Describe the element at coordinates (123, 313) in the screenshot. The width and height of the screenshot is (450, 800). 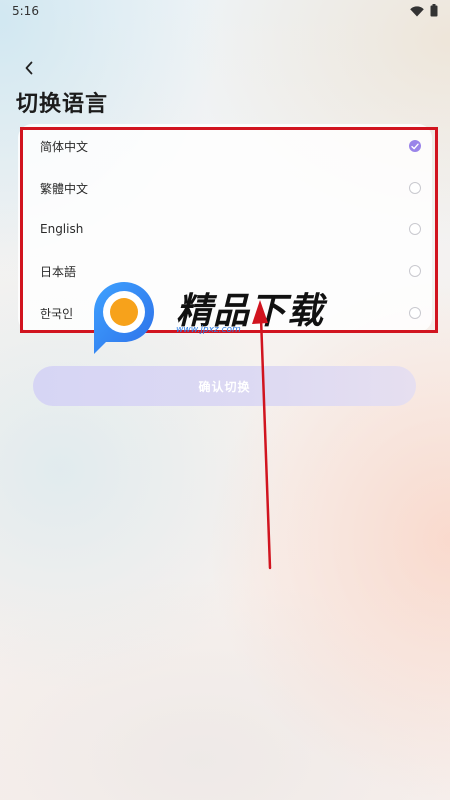
I see `watermark-logo-icon` at that location.